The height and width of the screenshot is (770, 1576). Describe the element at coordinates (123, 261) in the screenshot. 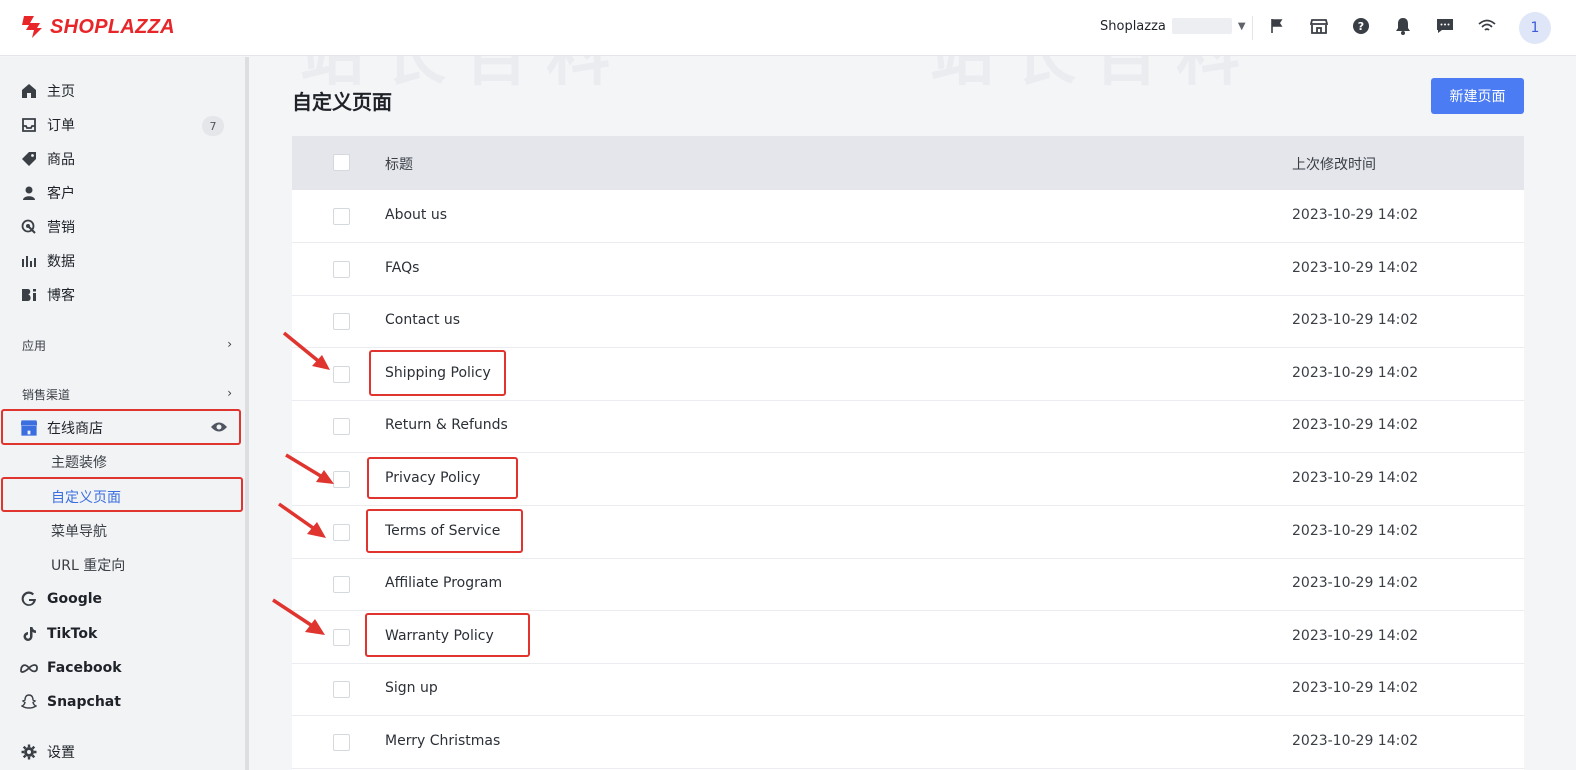

I see `sidebar-item-analytics: 数据` at that location.